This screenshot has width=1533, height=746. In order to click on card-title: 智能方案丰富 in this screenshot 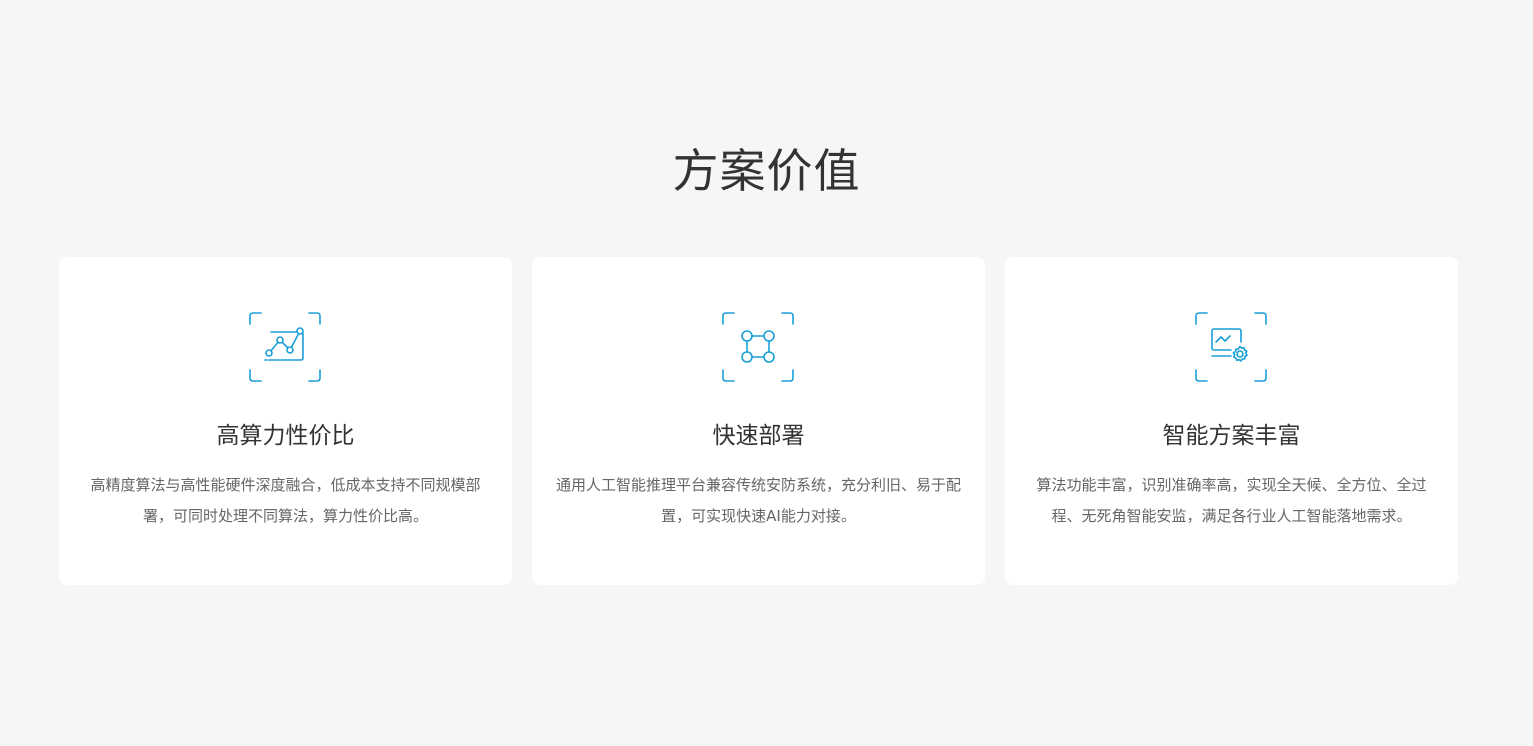, I will do `click(1231, 436)`.